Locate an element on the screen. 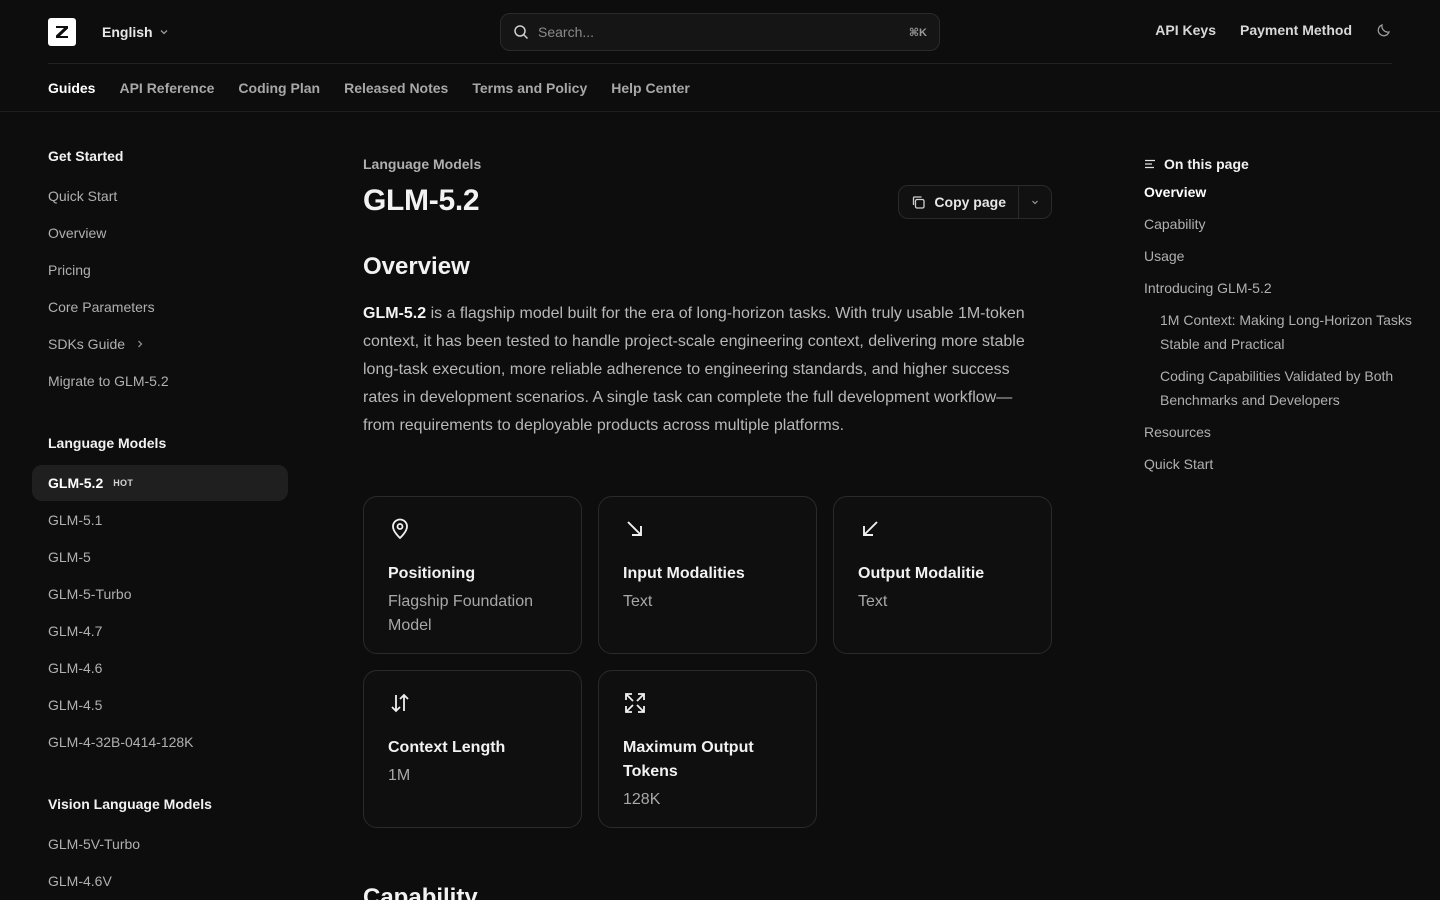 The width and height of the screenshot is (1440, 900). copy-page-button: Copy page is located at coordinates (959, 202).